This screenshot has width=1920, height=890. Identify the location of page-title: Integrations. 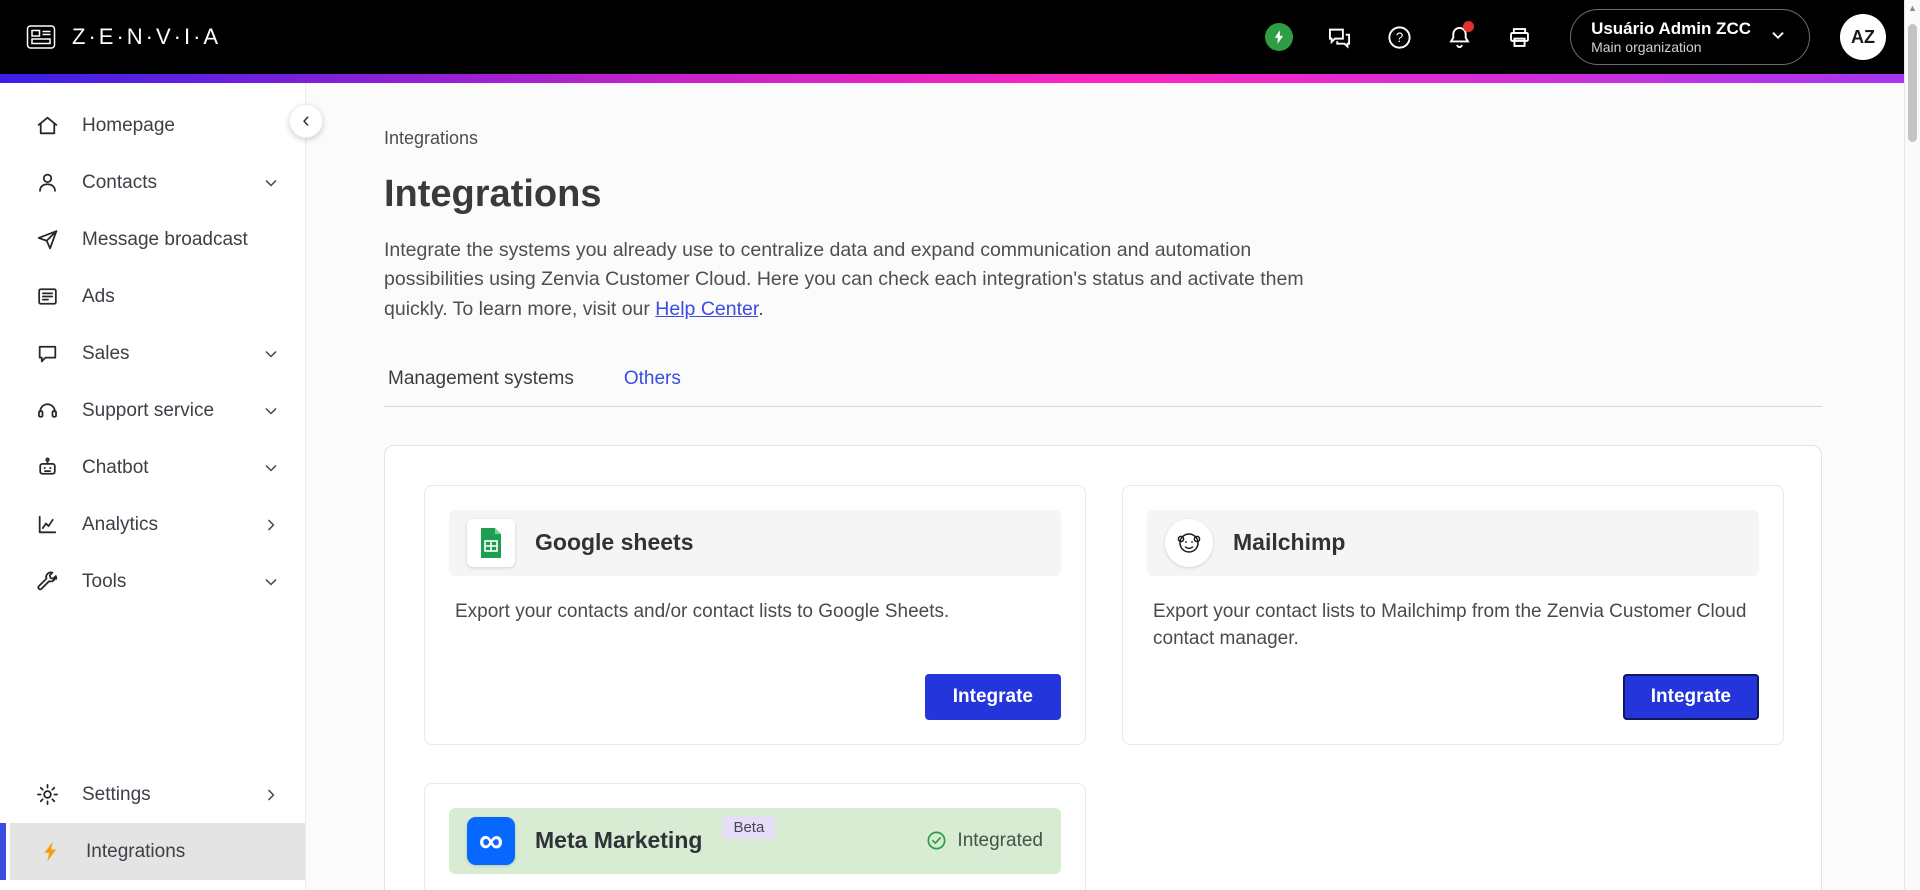
(493, 194).